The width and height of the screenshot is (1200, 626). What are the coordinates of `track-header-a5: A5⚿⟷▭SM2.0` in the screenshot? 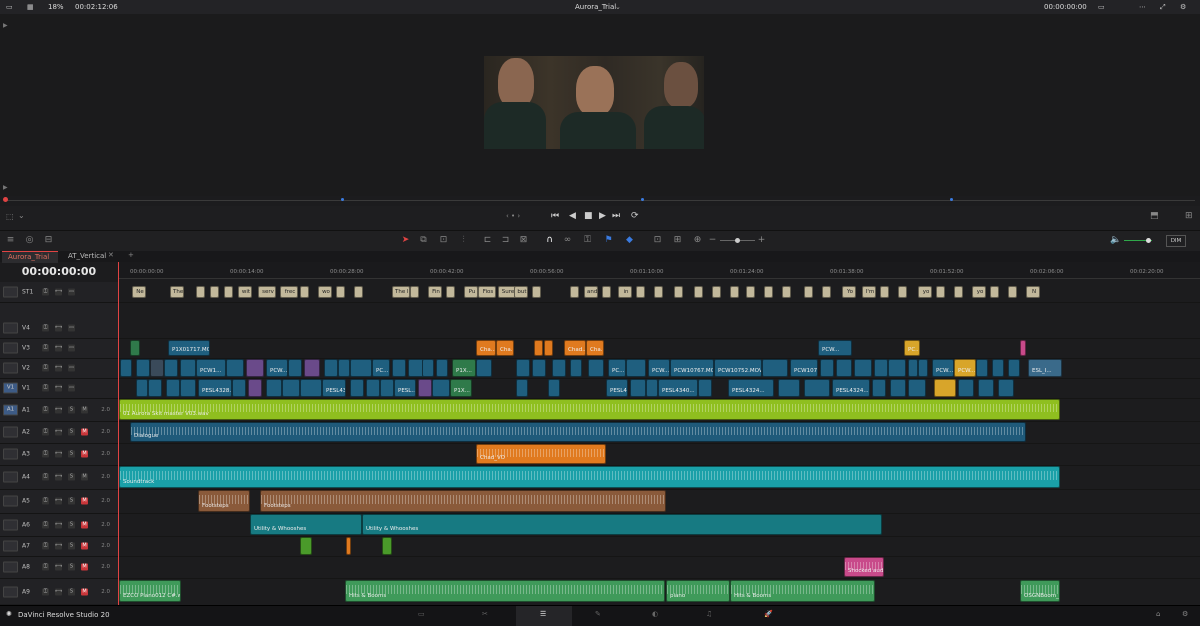 It's located at (59, 501).